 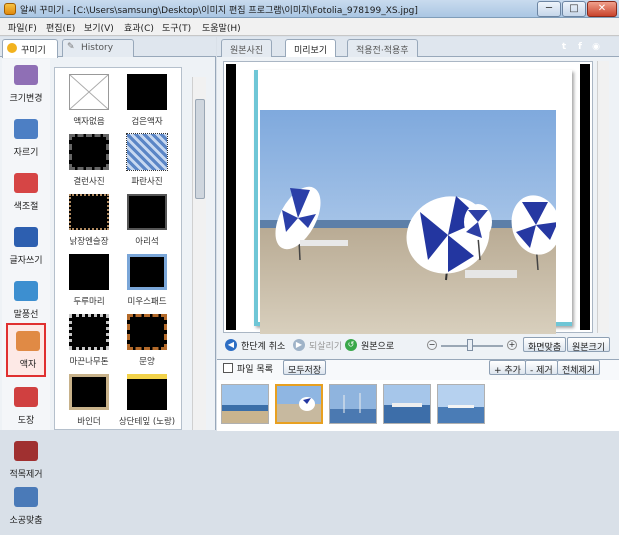 What do you see at coordinates (579, 368) in the screenshot?
I see `remove-all-button: 전체제거` at bounding box center [579, 368].